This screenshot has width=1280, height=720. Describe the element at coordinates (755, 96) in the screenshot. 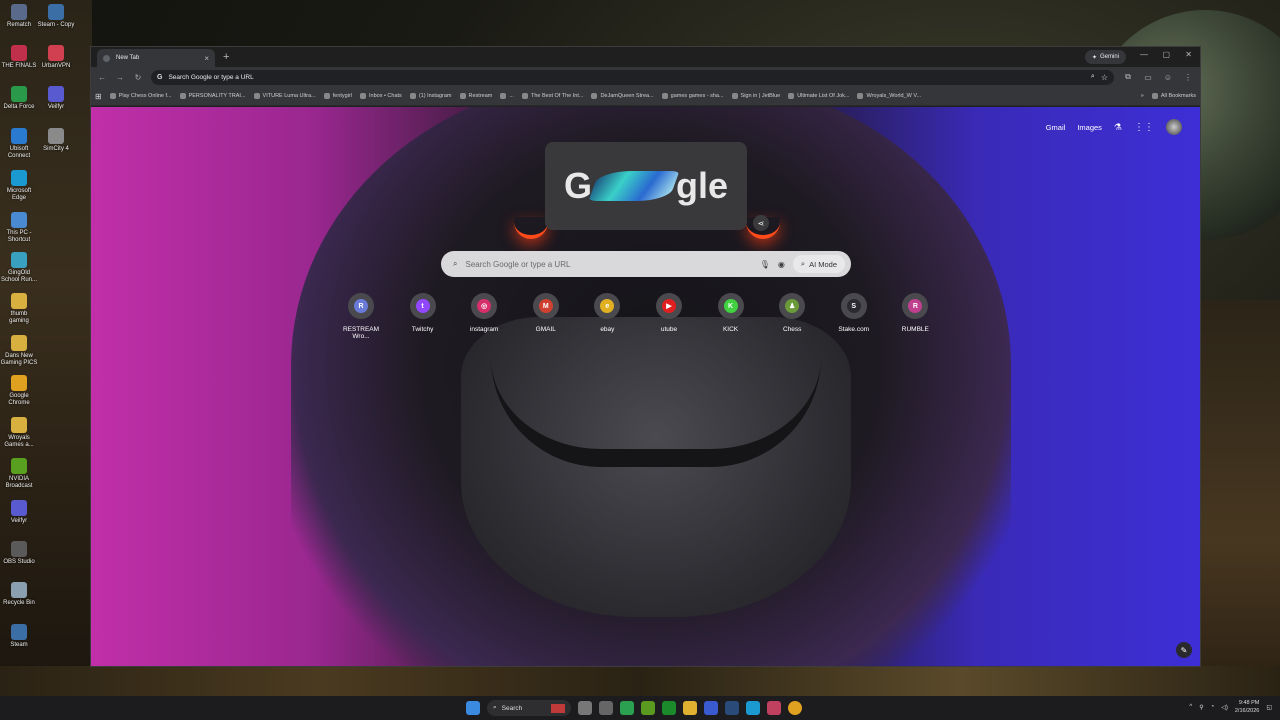

I see `bookmark-item: Sign in | JetBlue` at that location.